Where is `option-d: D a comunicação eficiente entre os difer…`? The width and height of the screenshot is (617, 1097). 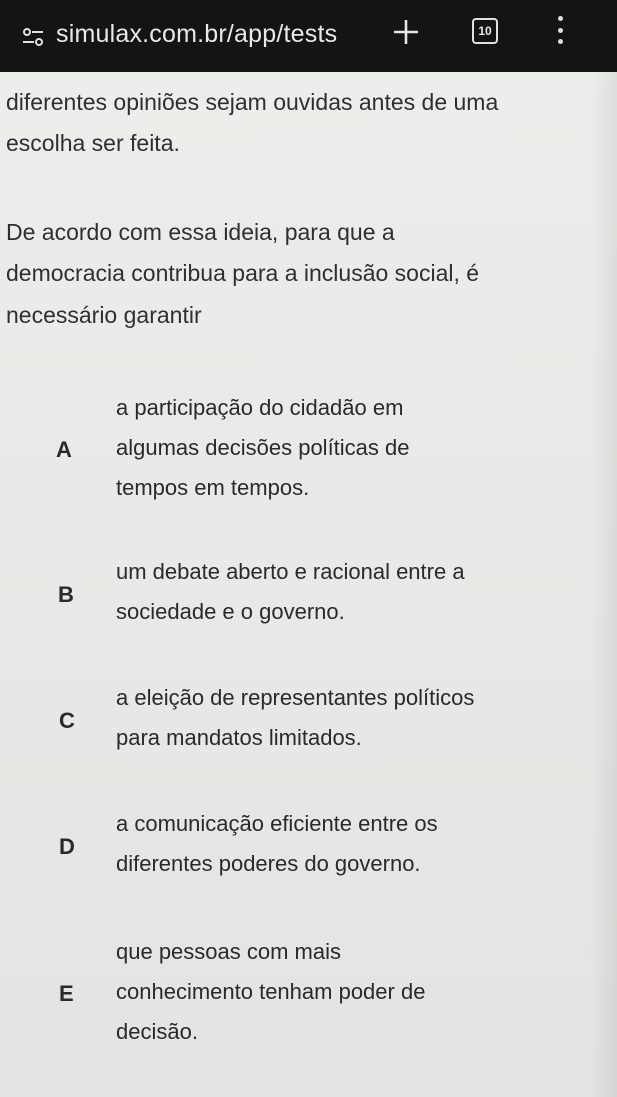 option-d: D a comunicação eficiente entre os difer… is located at coordinates (280, 845).